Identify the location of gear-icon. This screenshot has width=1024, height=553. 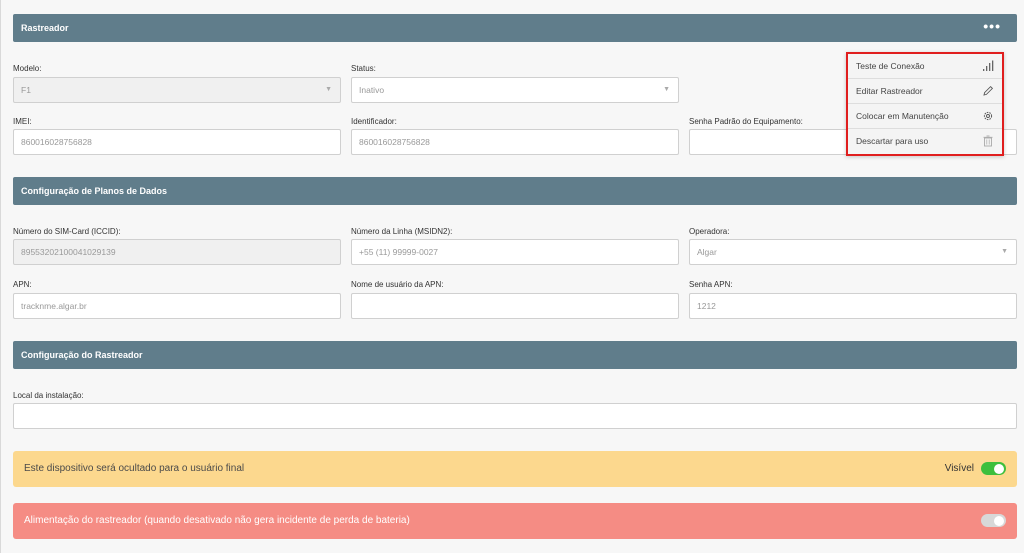
(988, 116).